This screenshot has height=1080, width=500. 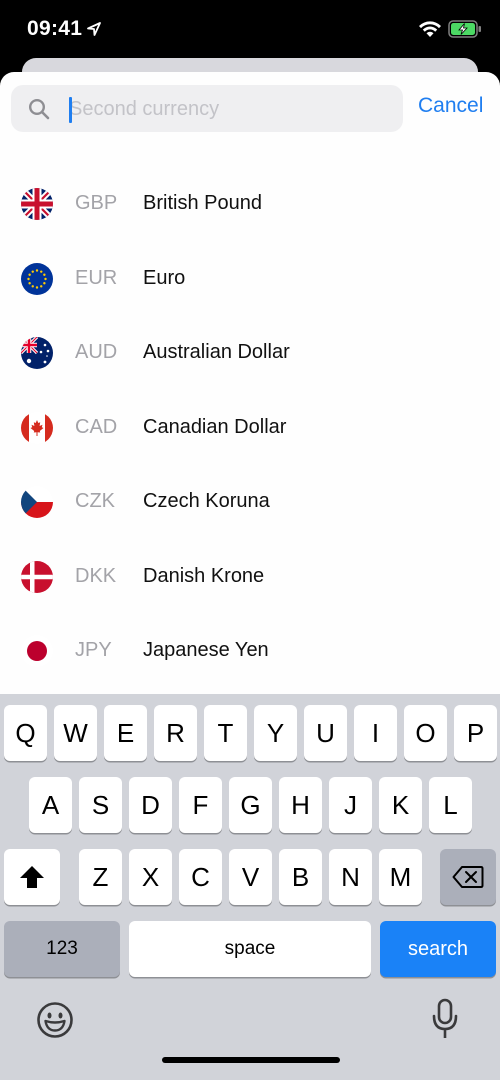 What do you see at coordinates (250, 280) in the screenshot?
I see `currency-row-eur: EUR Euro` at bounding box center [250, 280].